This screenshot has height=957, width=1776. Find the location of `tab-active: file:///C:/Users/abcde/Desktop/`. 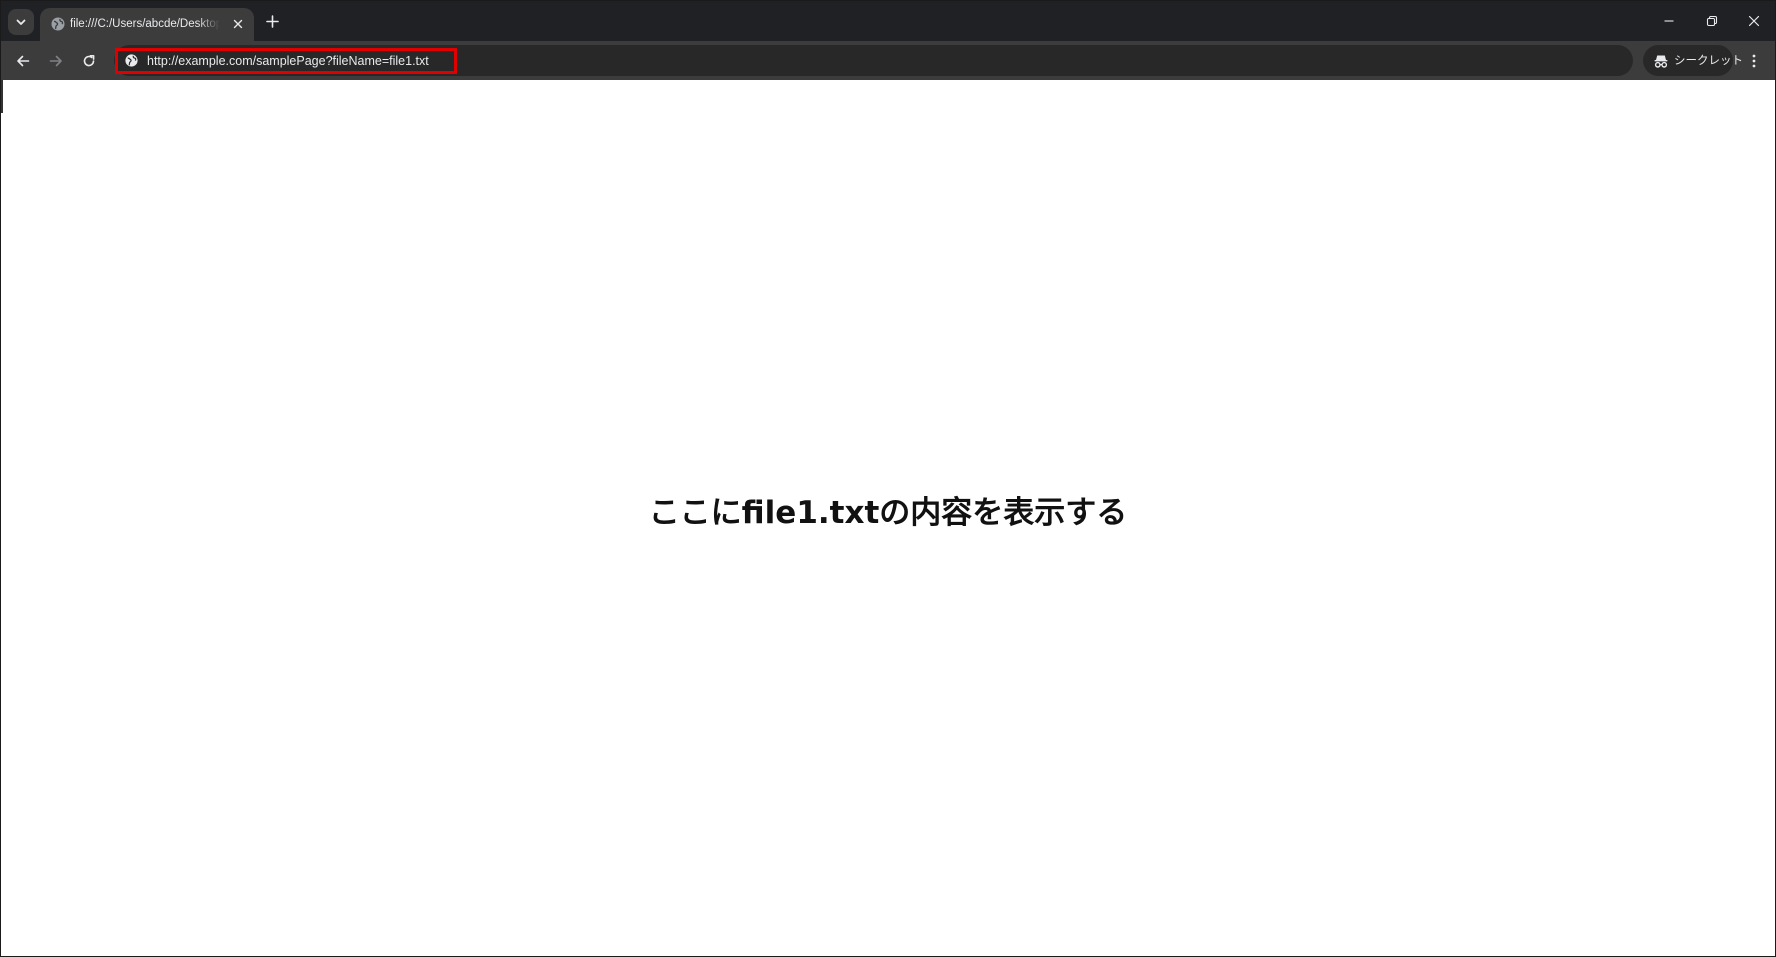

tab-active: file:///C:/Users/abcde/Desktop/ is located at coordinates (147, 24).